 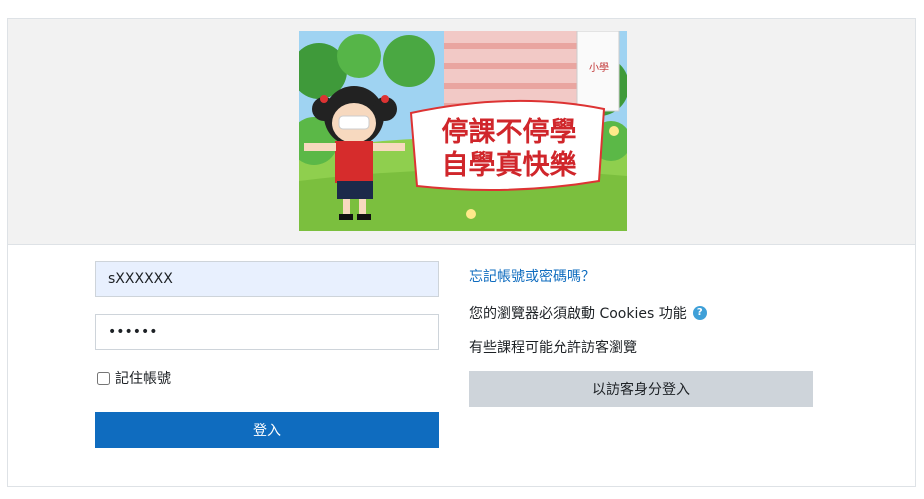 I want to click on site-banner-image: 小學 停課不停學 自學真快樂, so click(x=463, y=131).